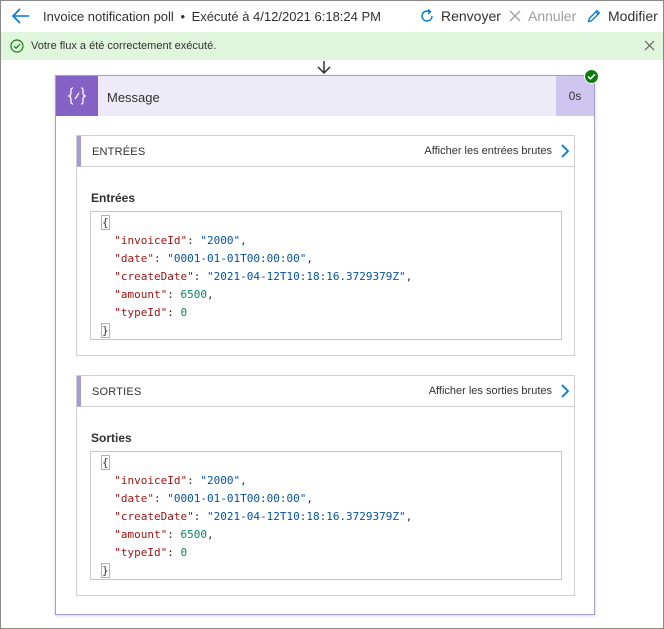 The width and height of the screenshot is (664, 629). Describe the element at coordinates (111, 438) in the screenshot. I see `outputs-label: Sorties` at that location.